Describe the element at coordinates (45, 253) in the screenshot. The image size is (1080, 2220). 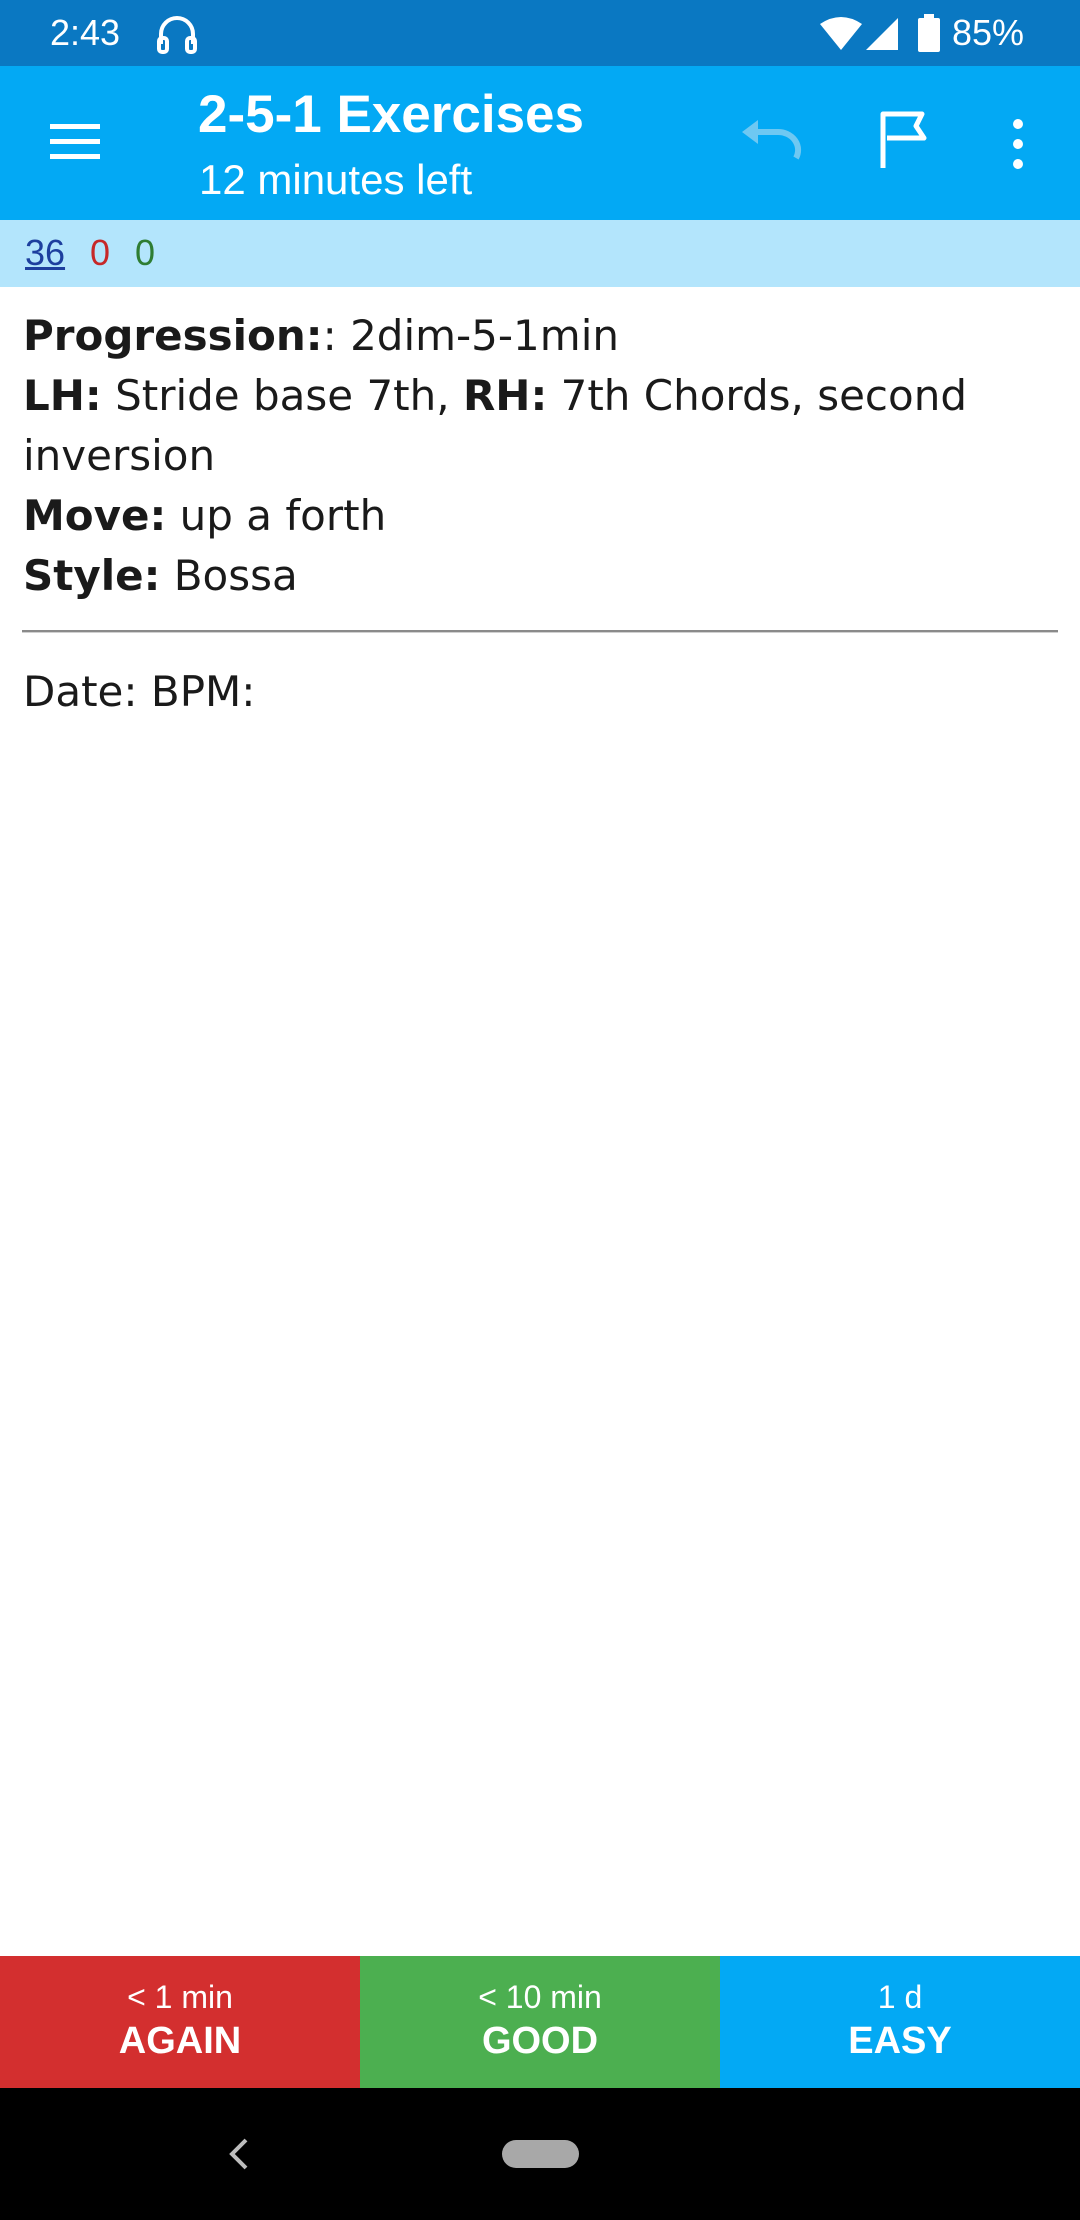
I see `new-count: 36` at that location.